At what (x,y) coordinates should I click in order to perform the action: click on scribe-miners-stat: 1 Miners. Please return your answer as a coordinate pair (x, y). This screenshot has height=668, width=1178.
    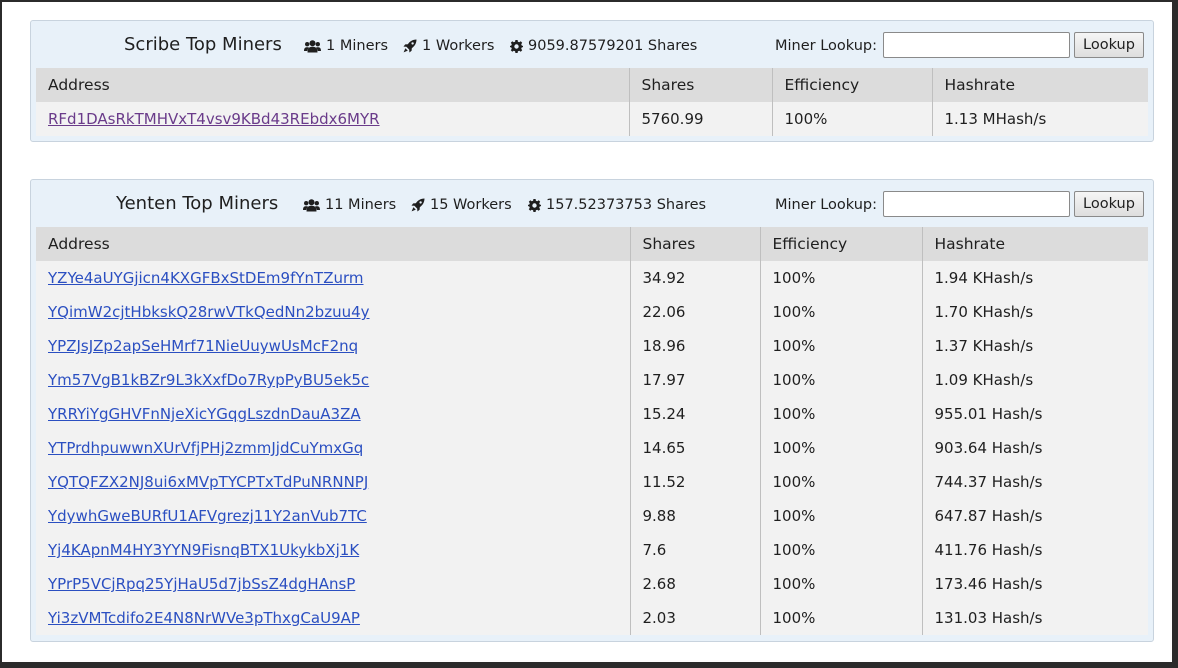
    Looking at the image, I should click on (346, 46).